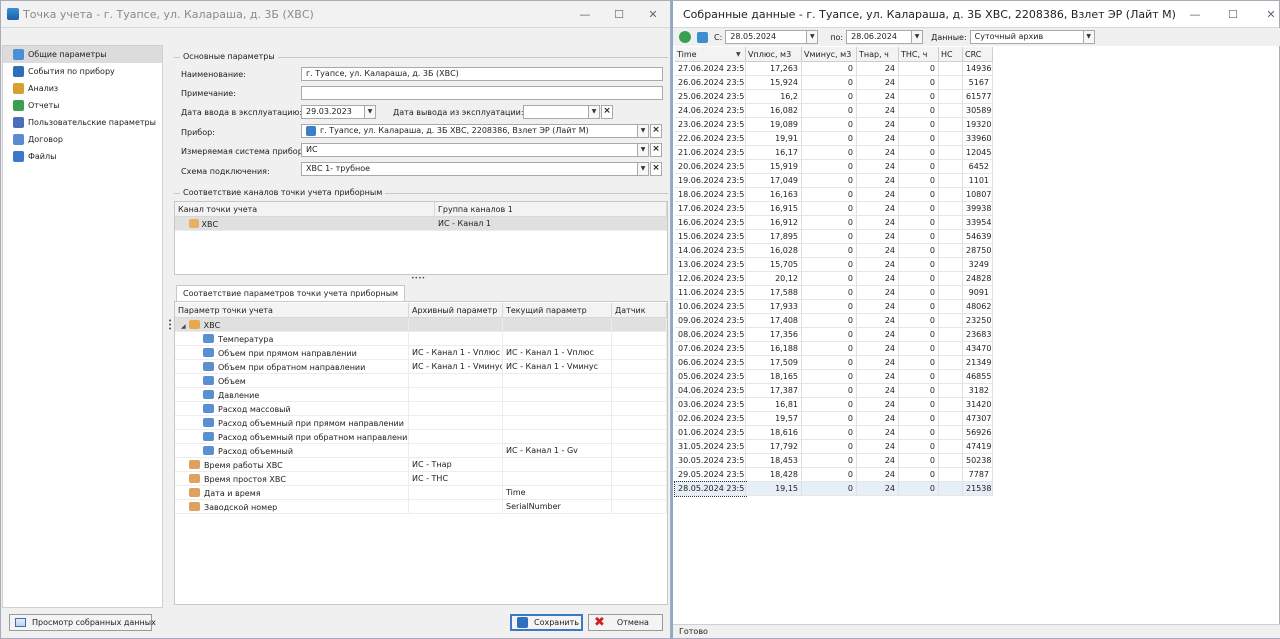  What do you see at coordinates (710, 111) in the screenshot?
I see `time-cell: 24.06.2024 23:59` at bounding box center [710, 111].